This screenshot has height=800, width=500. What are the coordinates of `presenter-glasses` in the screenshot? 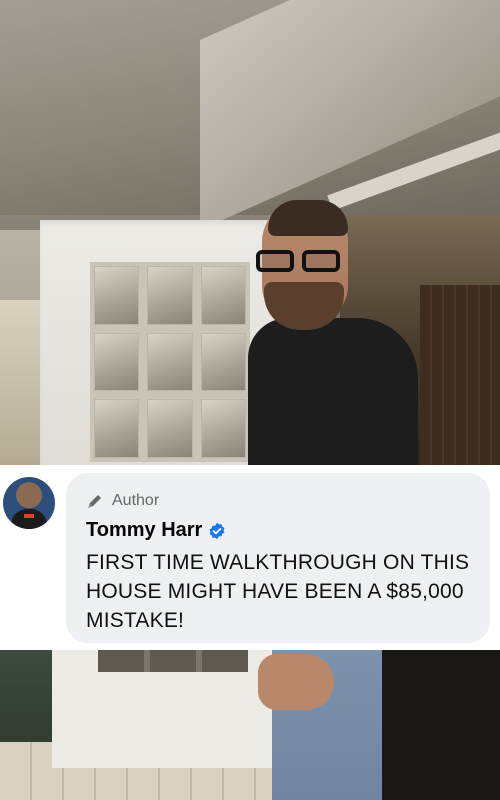 It's located at (301, 262).